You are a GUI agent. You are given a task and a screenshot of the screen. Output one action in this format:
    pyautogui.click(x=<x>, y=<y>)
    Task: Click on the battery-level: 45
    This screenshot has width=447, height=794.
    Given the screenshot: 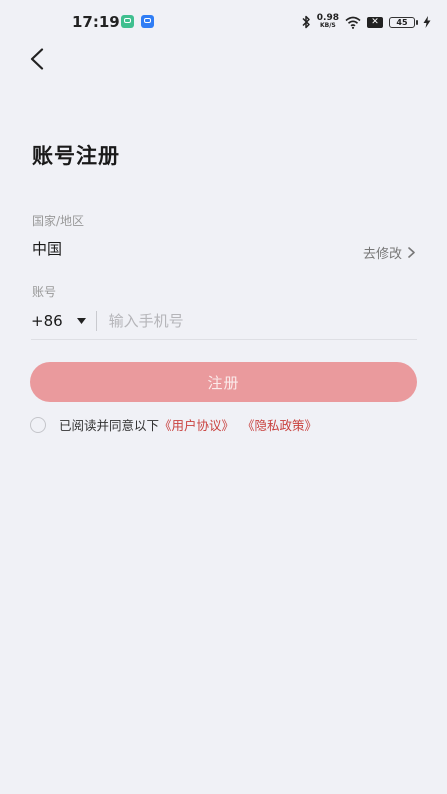 What is the action you would take?
    pyautogui.click(x=402, y=22)
    